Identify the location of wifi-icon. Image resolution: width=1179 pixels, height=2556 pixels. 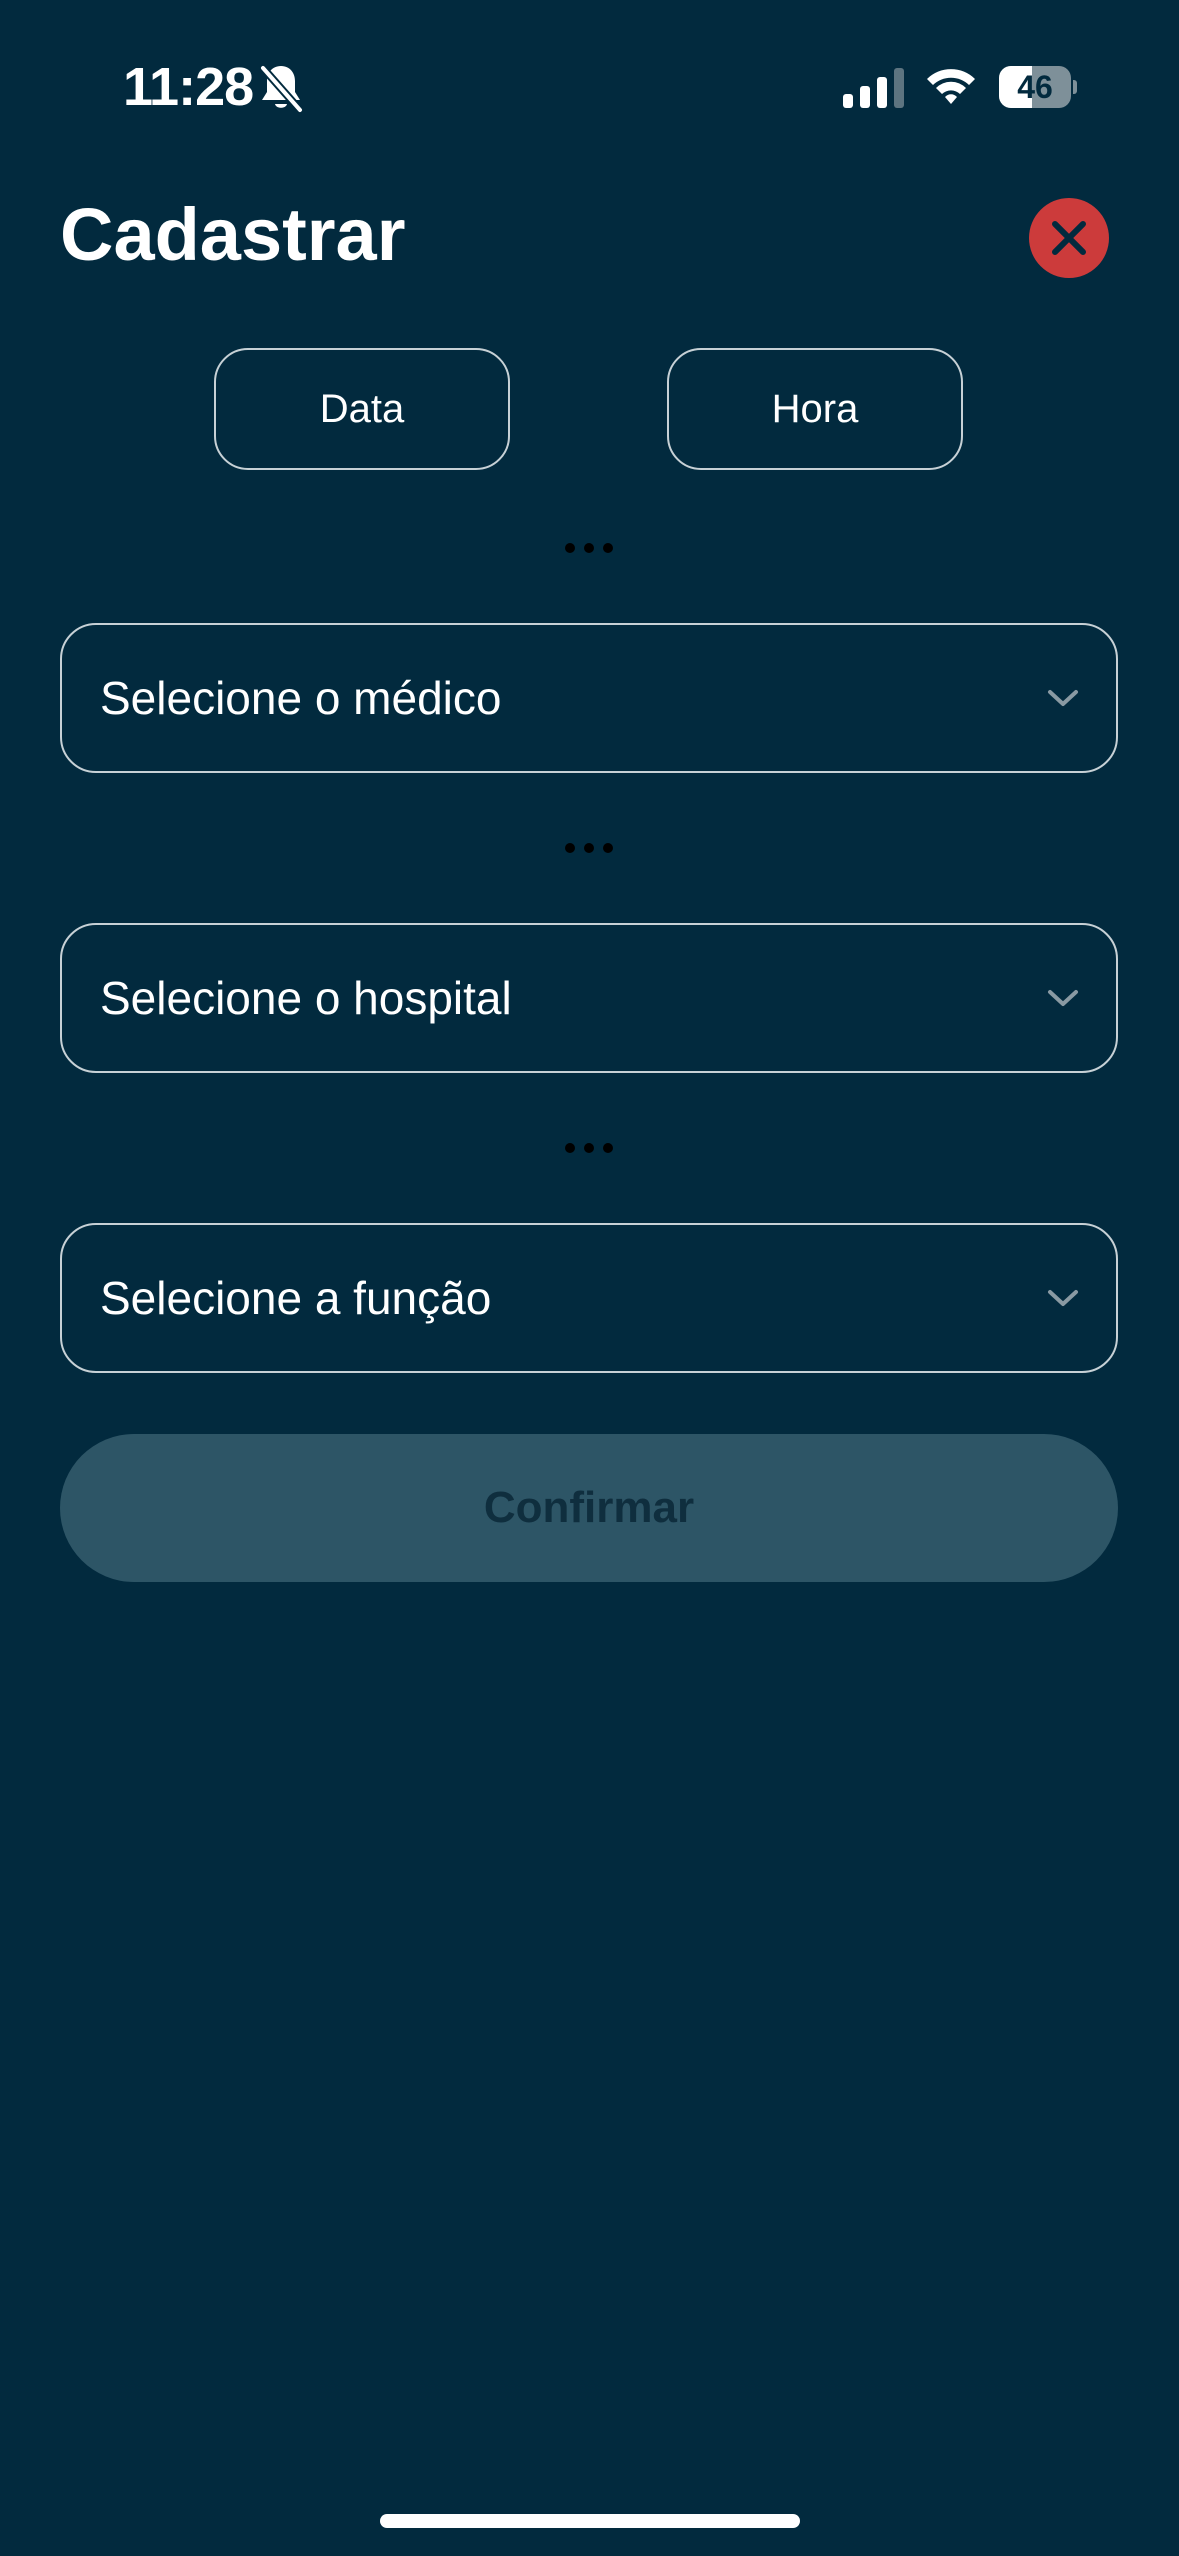
(951, 86).